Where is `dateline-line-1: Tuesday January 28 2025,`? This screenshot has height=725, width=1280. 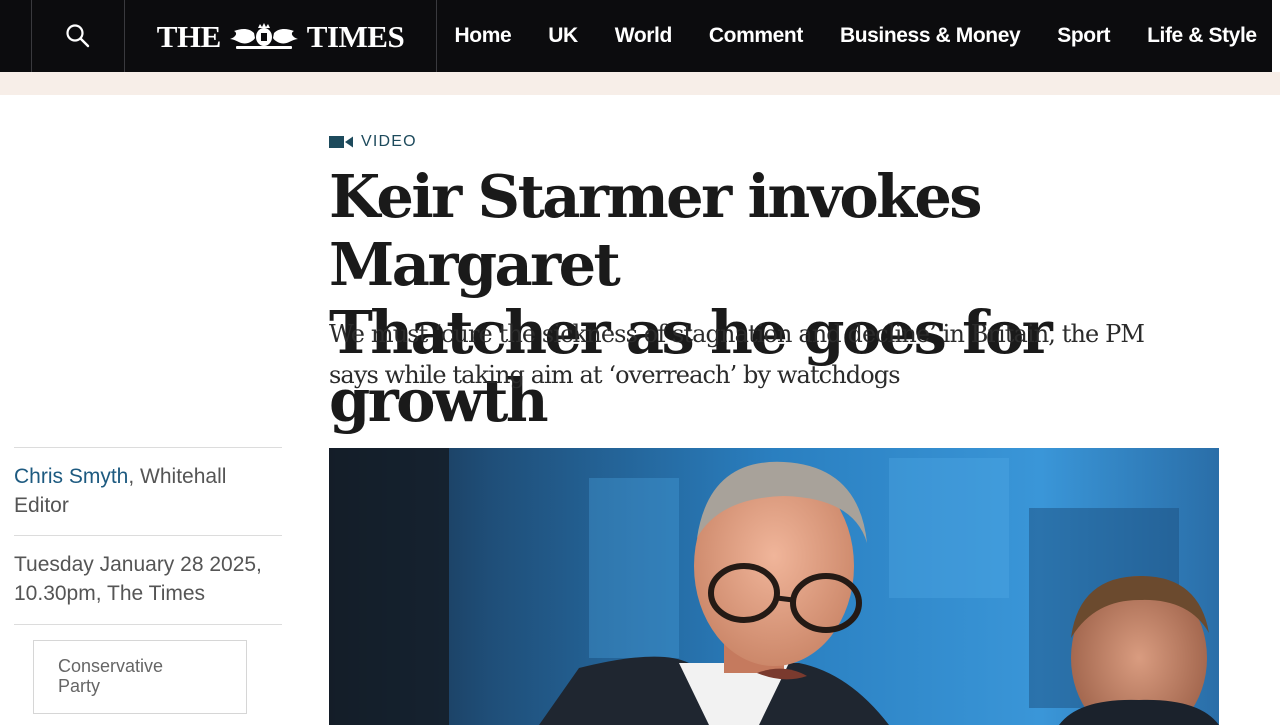
dateline-line-1: Tuesday January 28 2025, is located at coordinates (138, 564).